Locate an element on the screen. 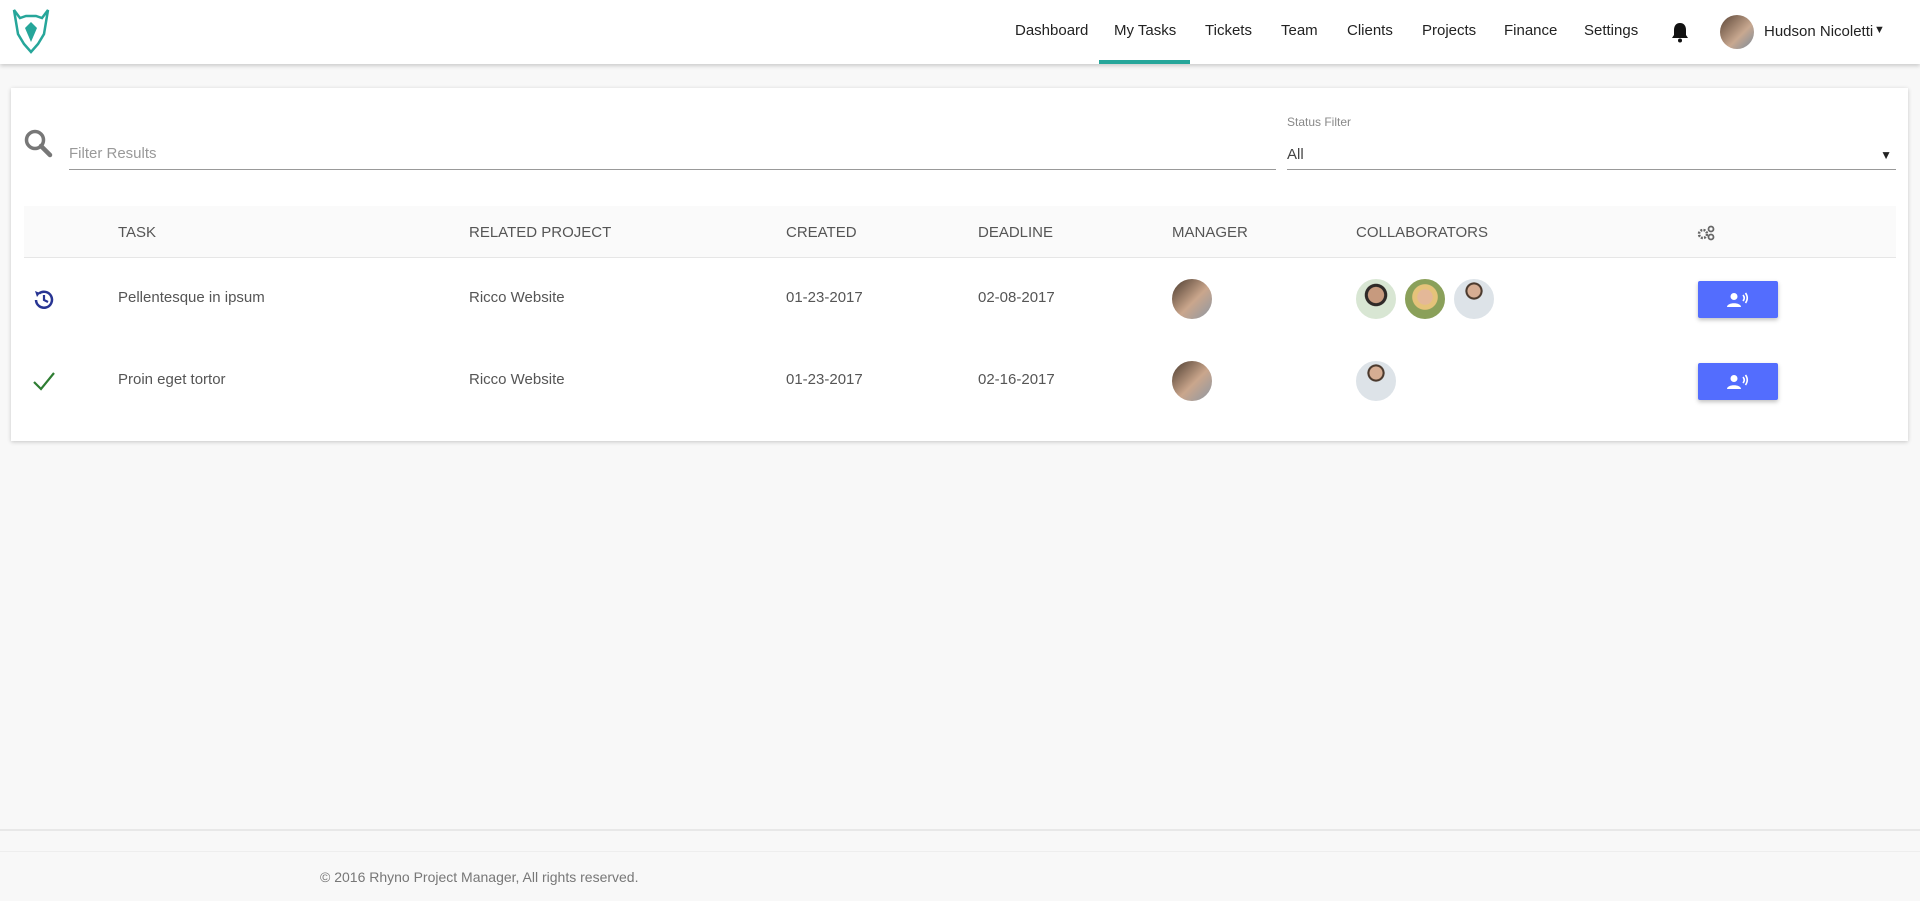  header-created: CREATED is located at coordinates (821, 232).